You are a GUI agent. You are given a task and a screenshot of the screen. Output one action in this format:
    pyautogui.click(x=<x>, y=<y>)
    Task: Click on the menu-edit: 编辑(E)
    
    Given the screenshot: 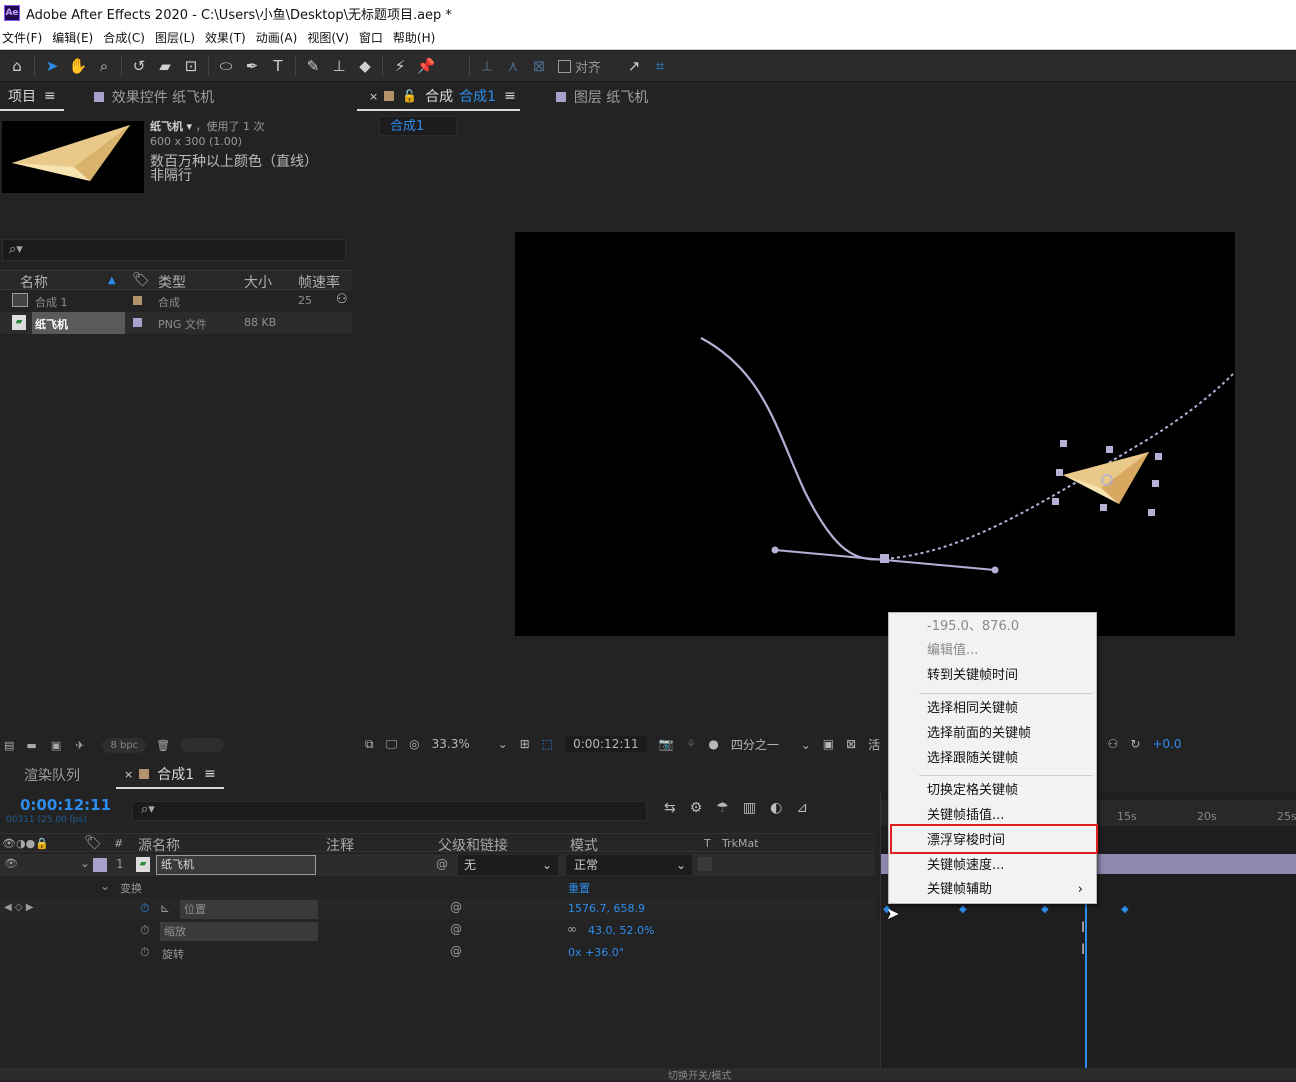 What is the action you would take?
    pyautogui.click(x=72, y=37)
    